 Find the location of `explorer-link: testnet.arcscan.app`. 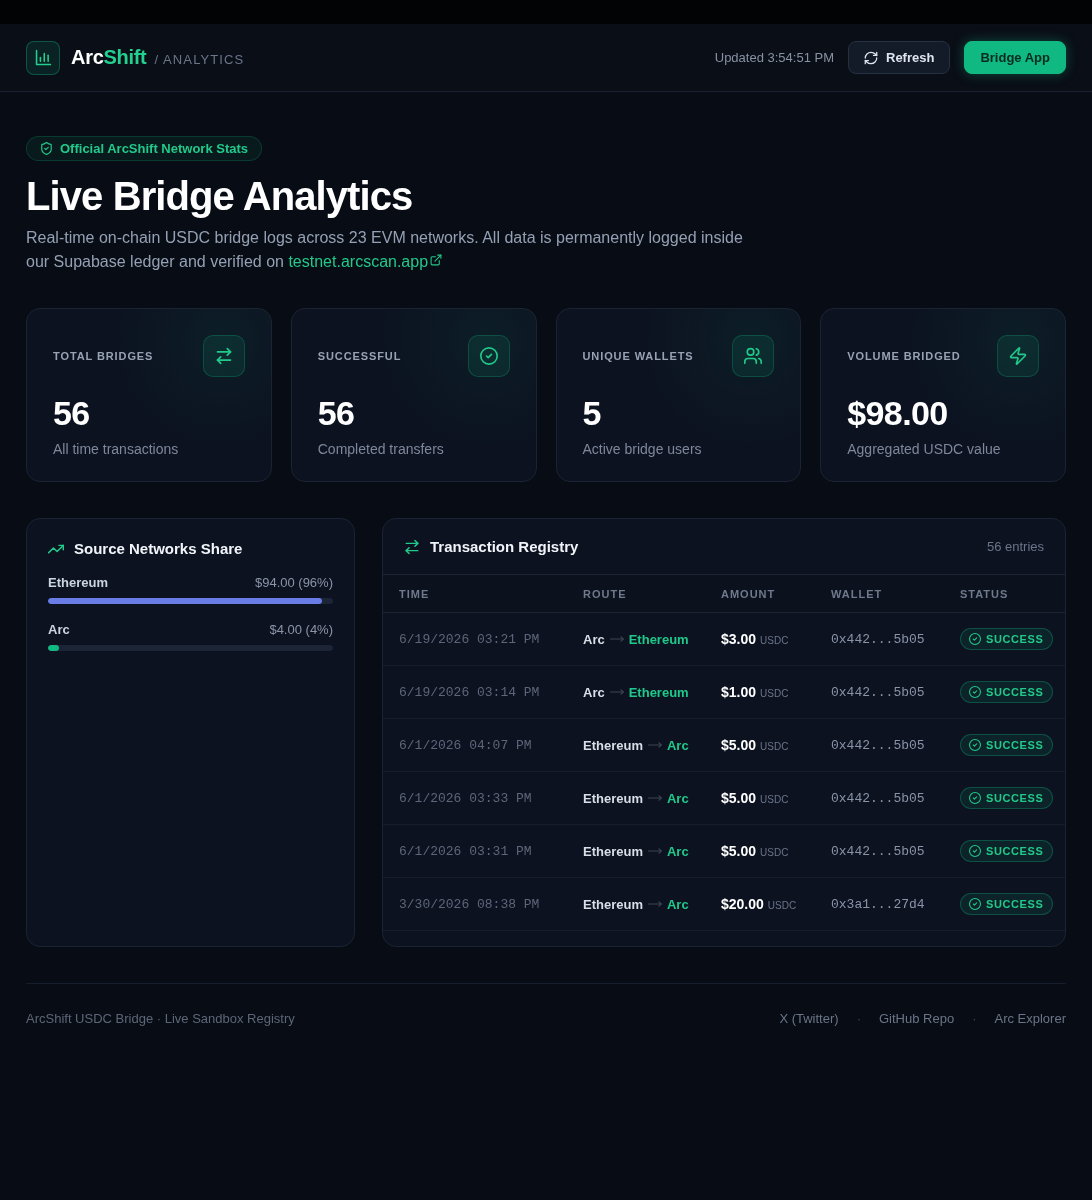

explorer-link: testnet.arcscan.app is located at coordinates (365, 261).